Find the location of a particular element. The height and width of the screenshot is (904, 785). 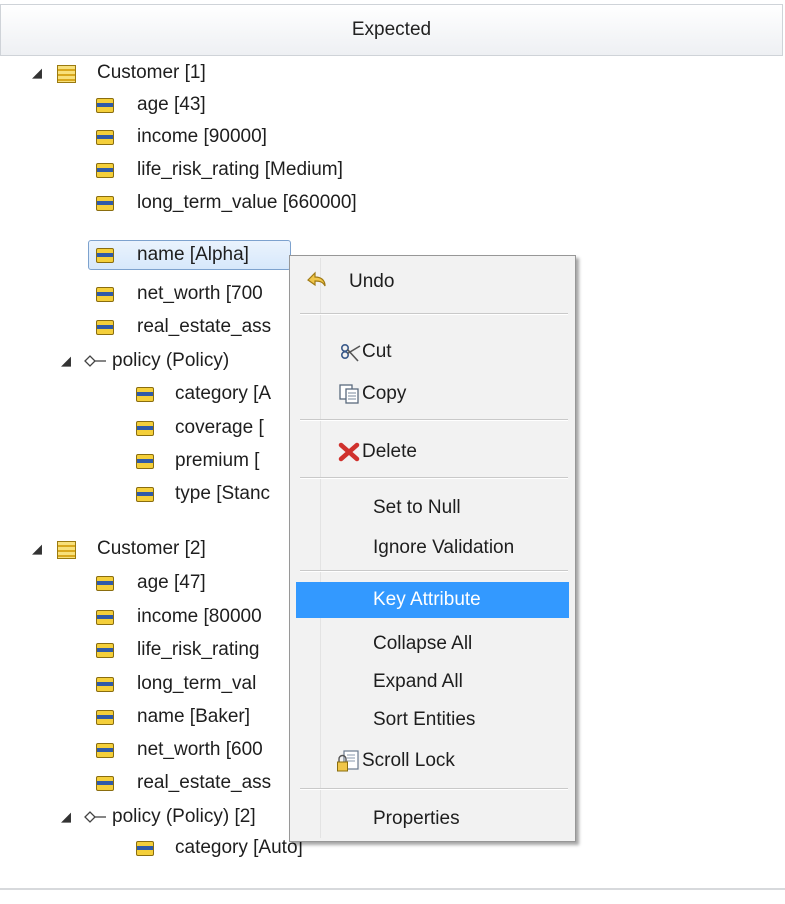

menu-item-label: Expand All is located at coordinates (418, 681).